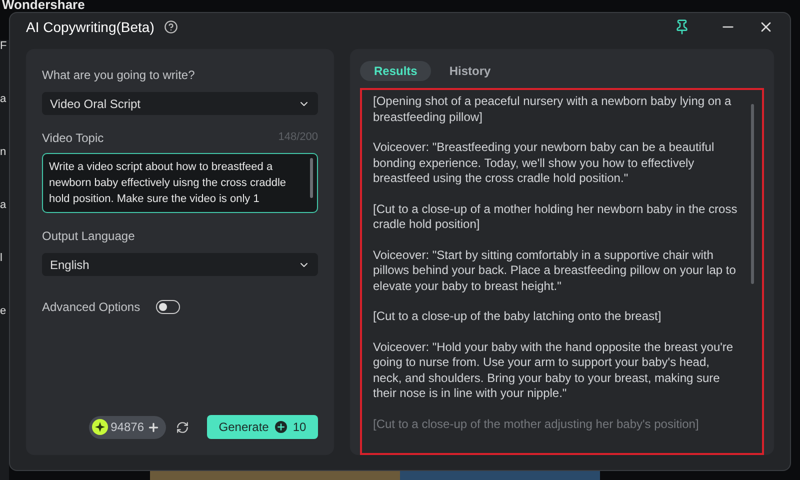 Image resolution: width=800 pixels, height=480 pixels. What do you see at coordinates (180, 264) in the screenshot?
I see `language-dropdown: English` at bounding box center [180, 264].